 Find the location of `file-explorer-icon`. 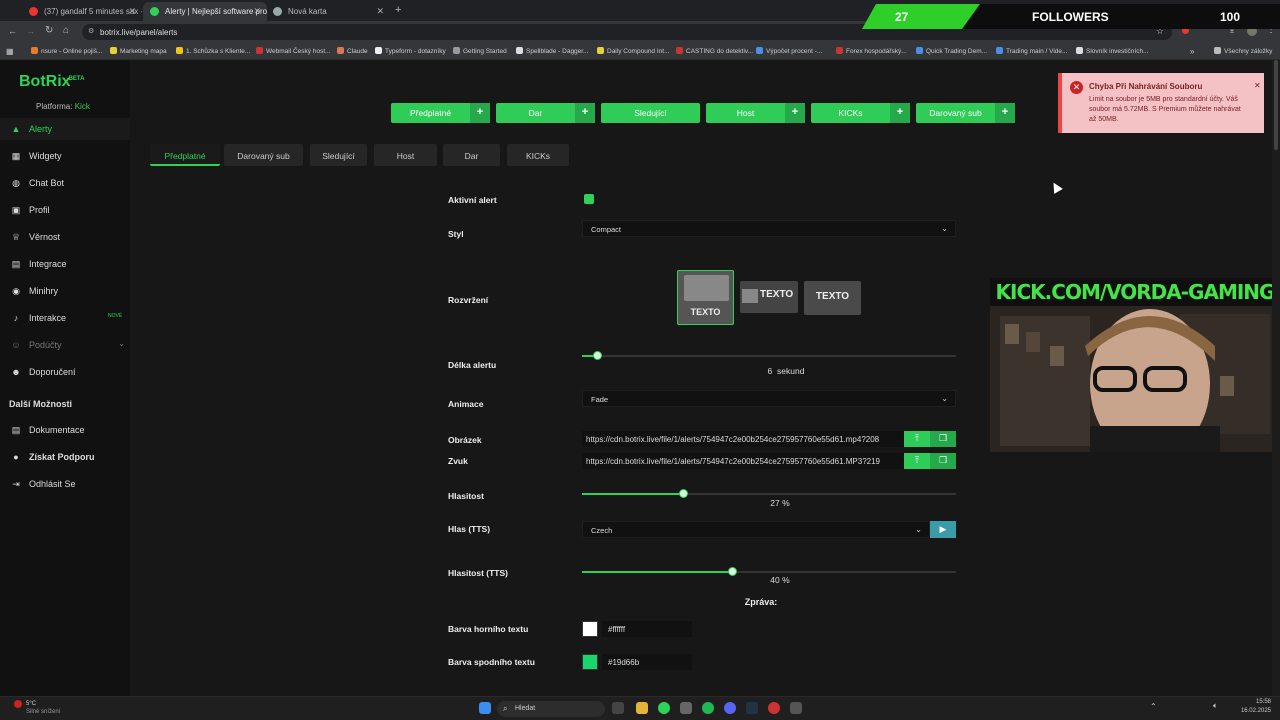

file-explorer-icon is located at coordinates (642, 708).